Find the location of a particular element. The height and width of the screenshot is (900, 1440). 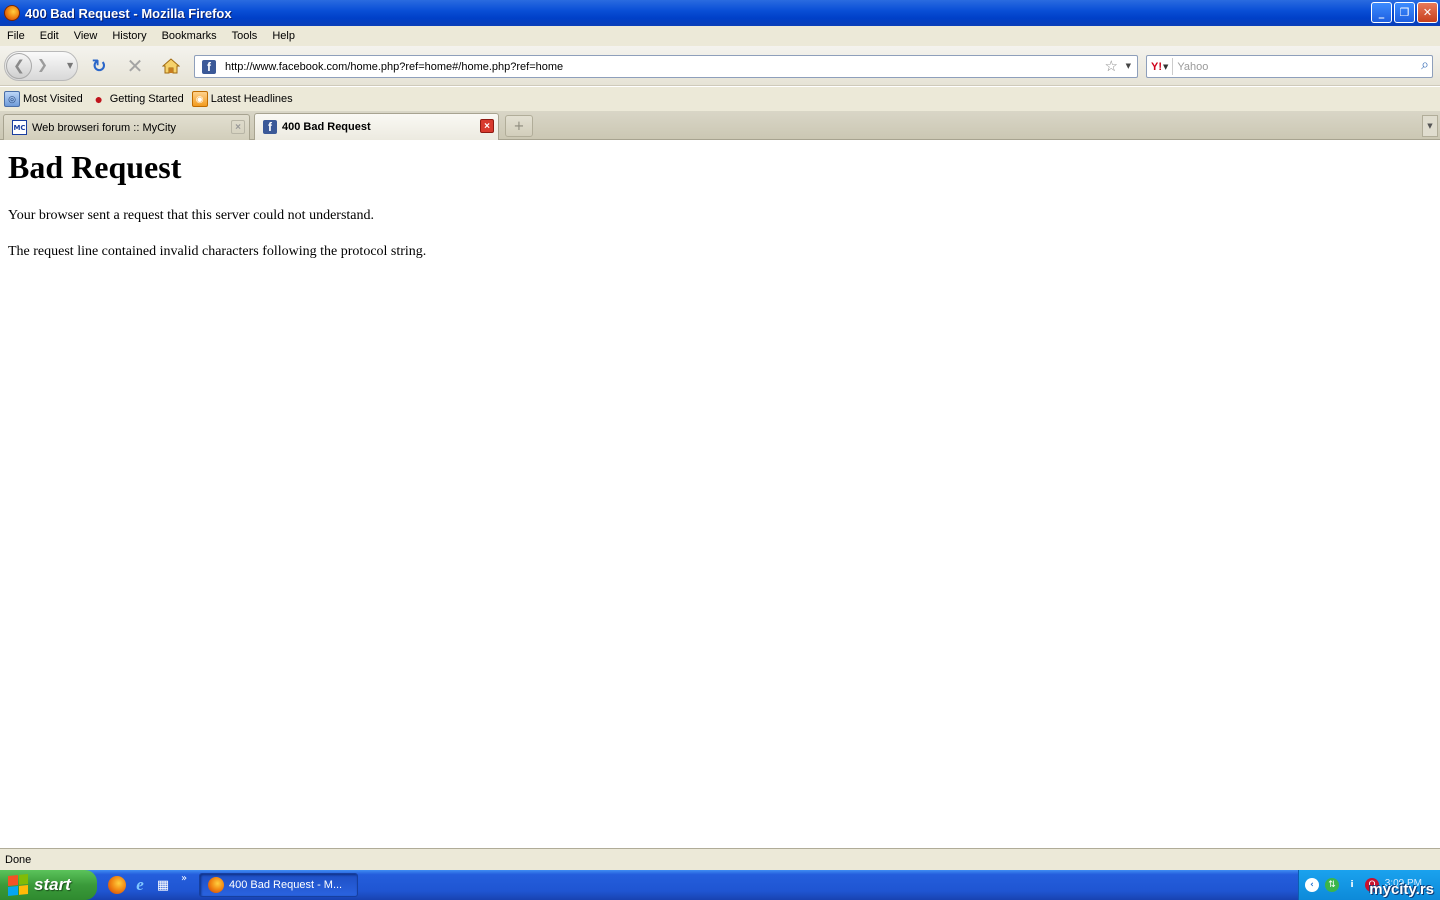

home-button is located at coordinates (171, 66).